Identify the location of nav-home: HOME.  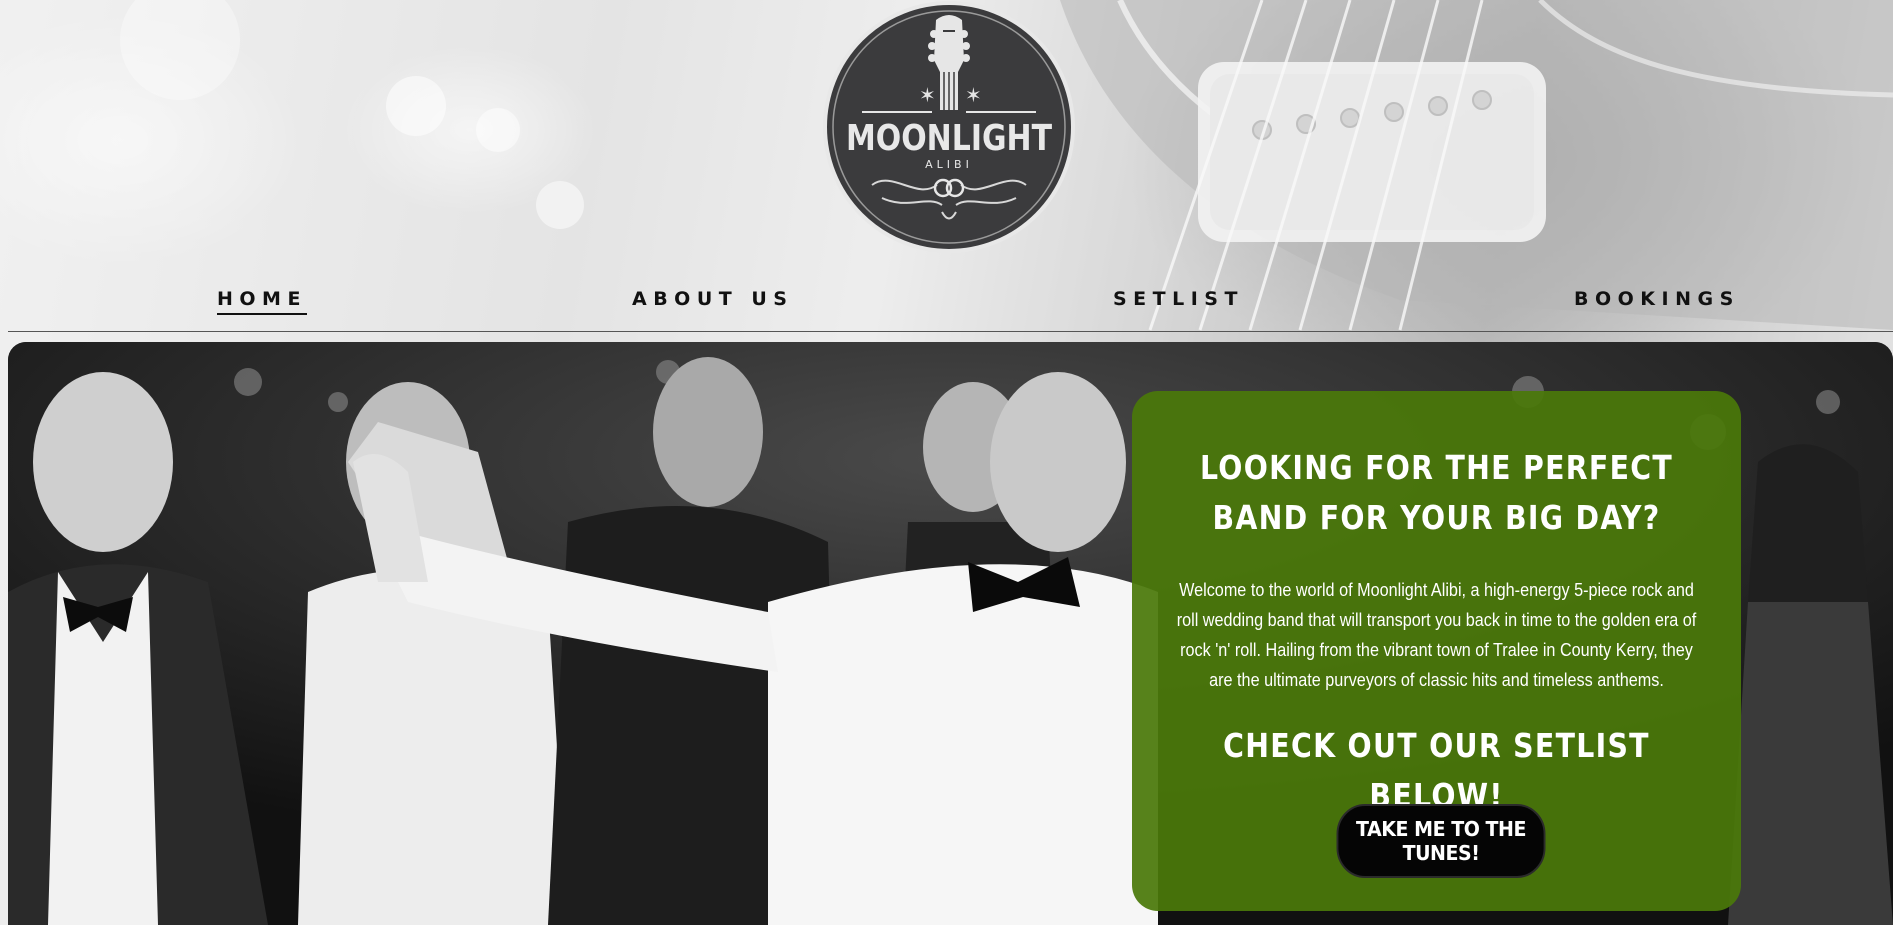
(262, 301).